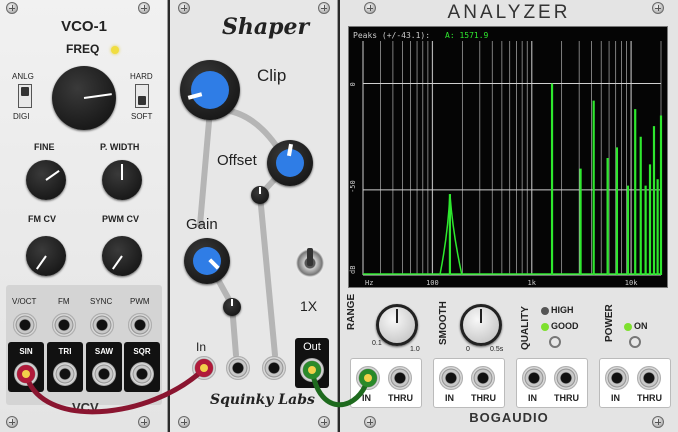 The width and height of the screenshot is (678, 432). I want to click on switch-label: HARD, so click(141, 76).